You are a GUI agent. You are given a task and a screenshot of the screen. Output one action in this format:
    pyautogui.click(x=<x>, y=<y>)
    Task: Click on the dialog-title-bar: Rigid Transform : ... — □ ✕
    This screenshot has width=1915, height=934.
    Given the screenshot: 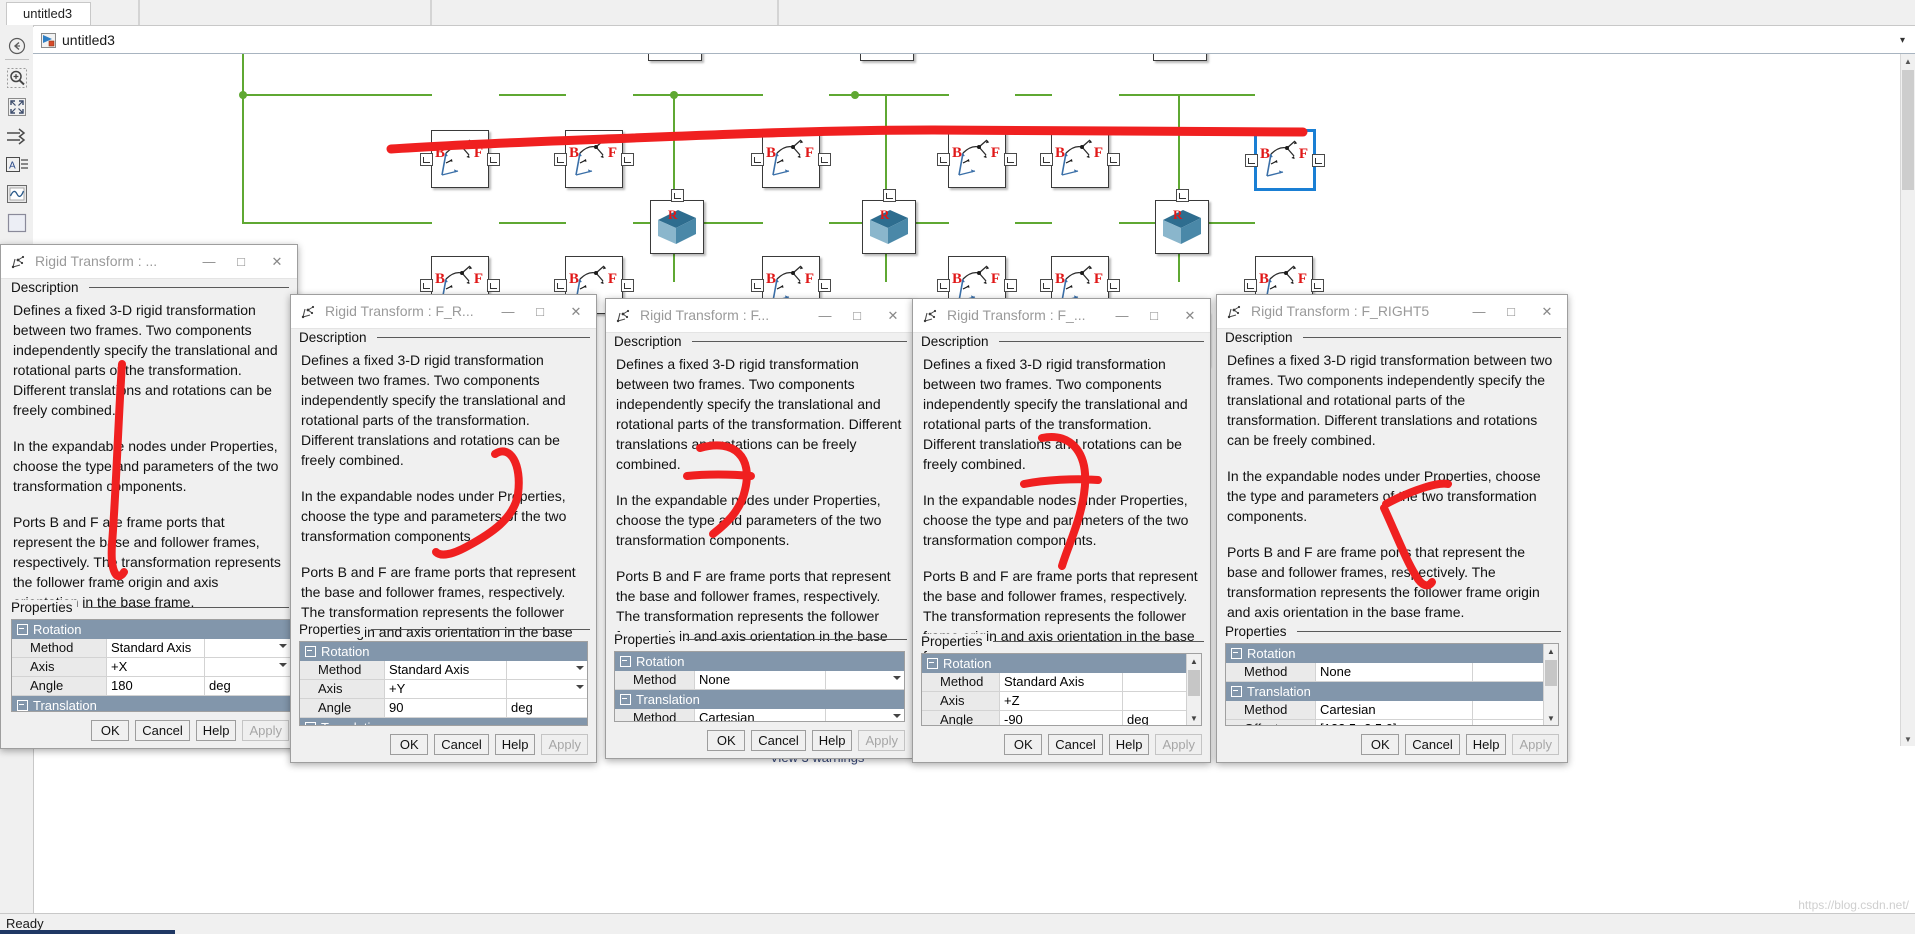 What is the action you would take?
    pyautogui.click(x=149, y=262)
    